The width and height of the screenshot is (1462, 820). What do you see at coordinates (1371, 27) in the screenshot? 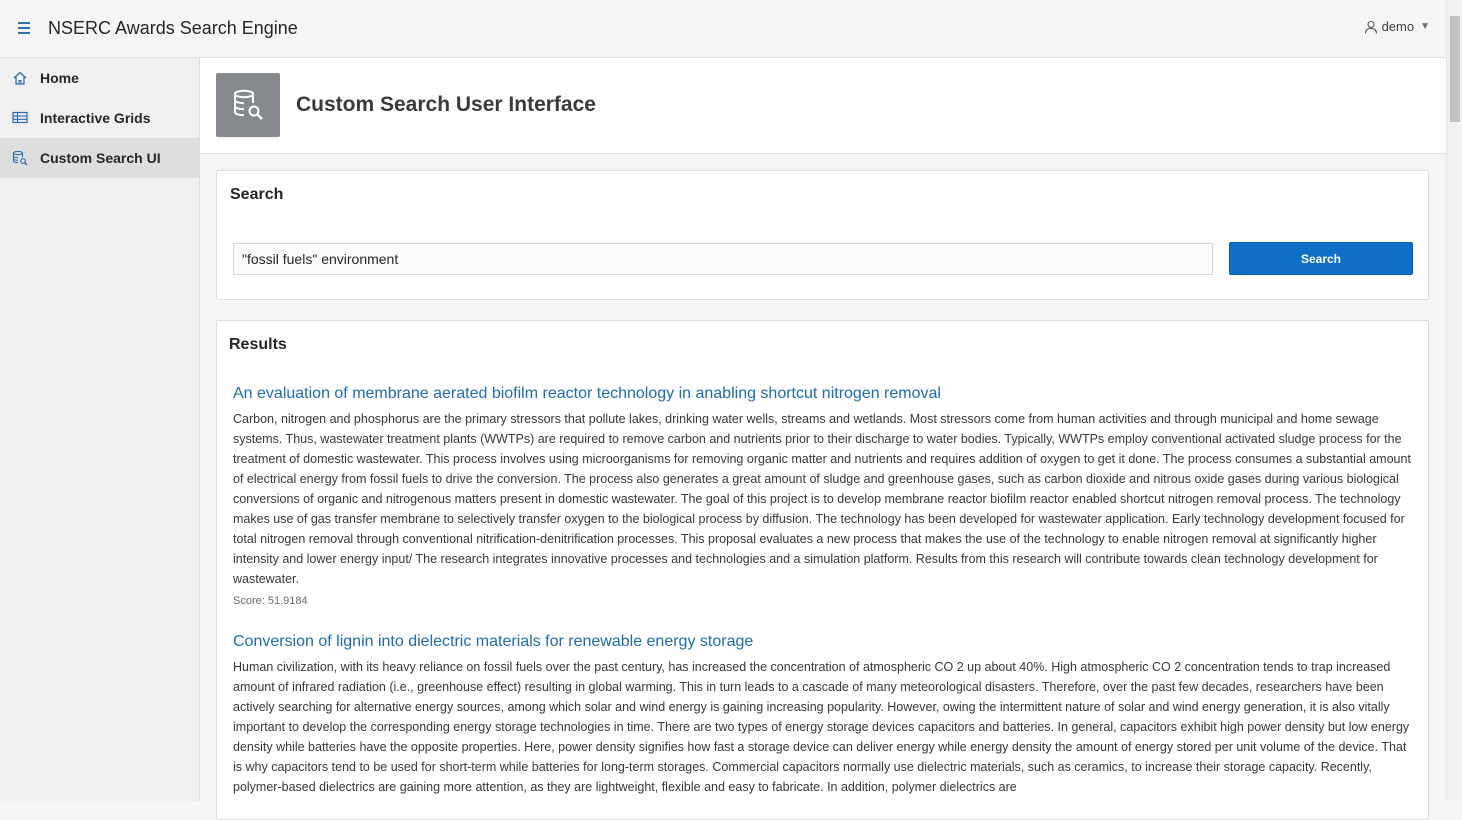
I see `user-icon` at bounding box center [1371, 27].